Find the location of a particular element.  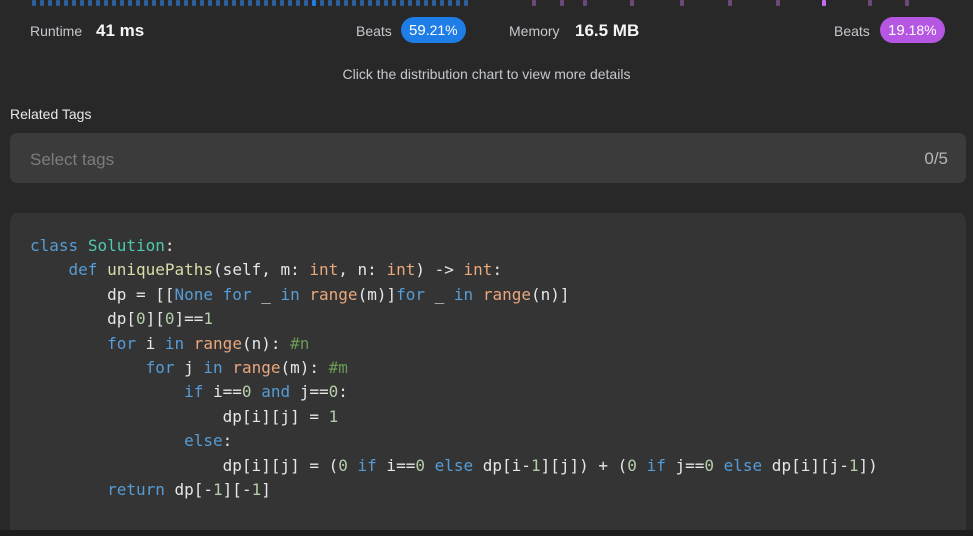

code-line: if i==0 and j==0: is located at coordinates (266, 392).